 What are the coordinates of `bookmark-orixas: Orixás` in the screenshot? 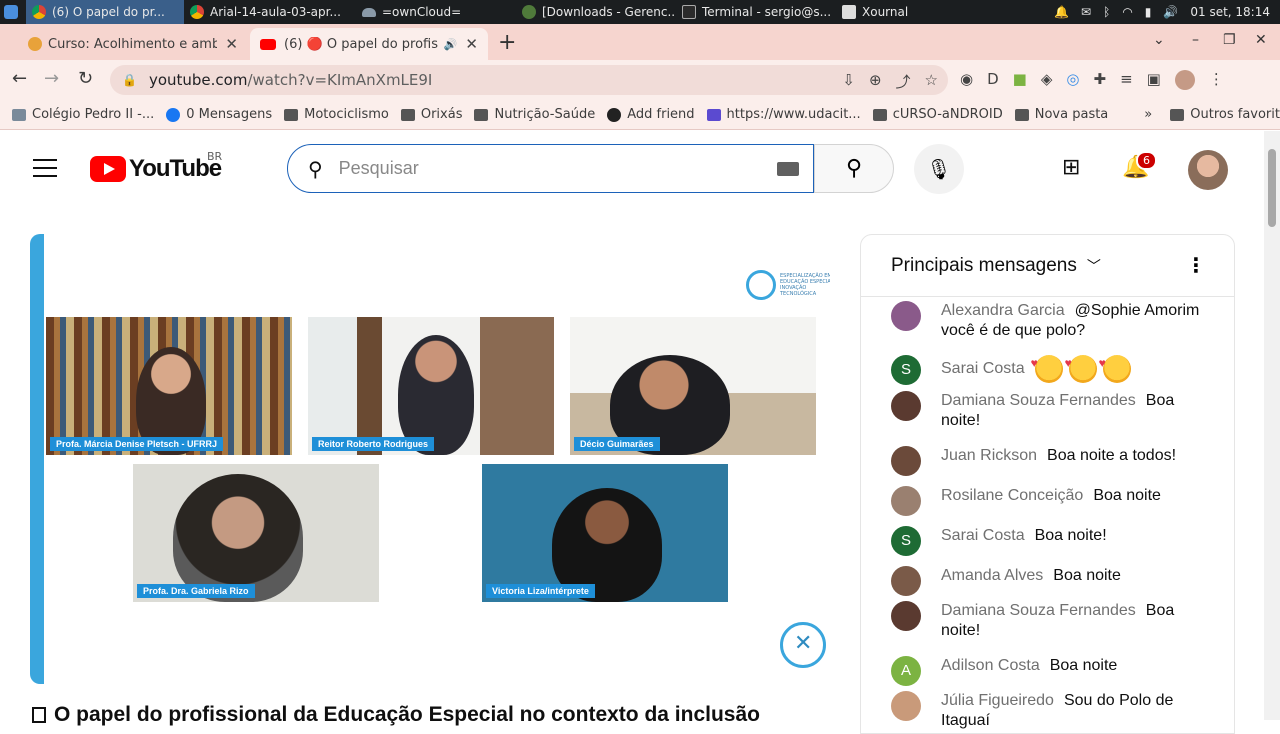 It's located at (431, 114).